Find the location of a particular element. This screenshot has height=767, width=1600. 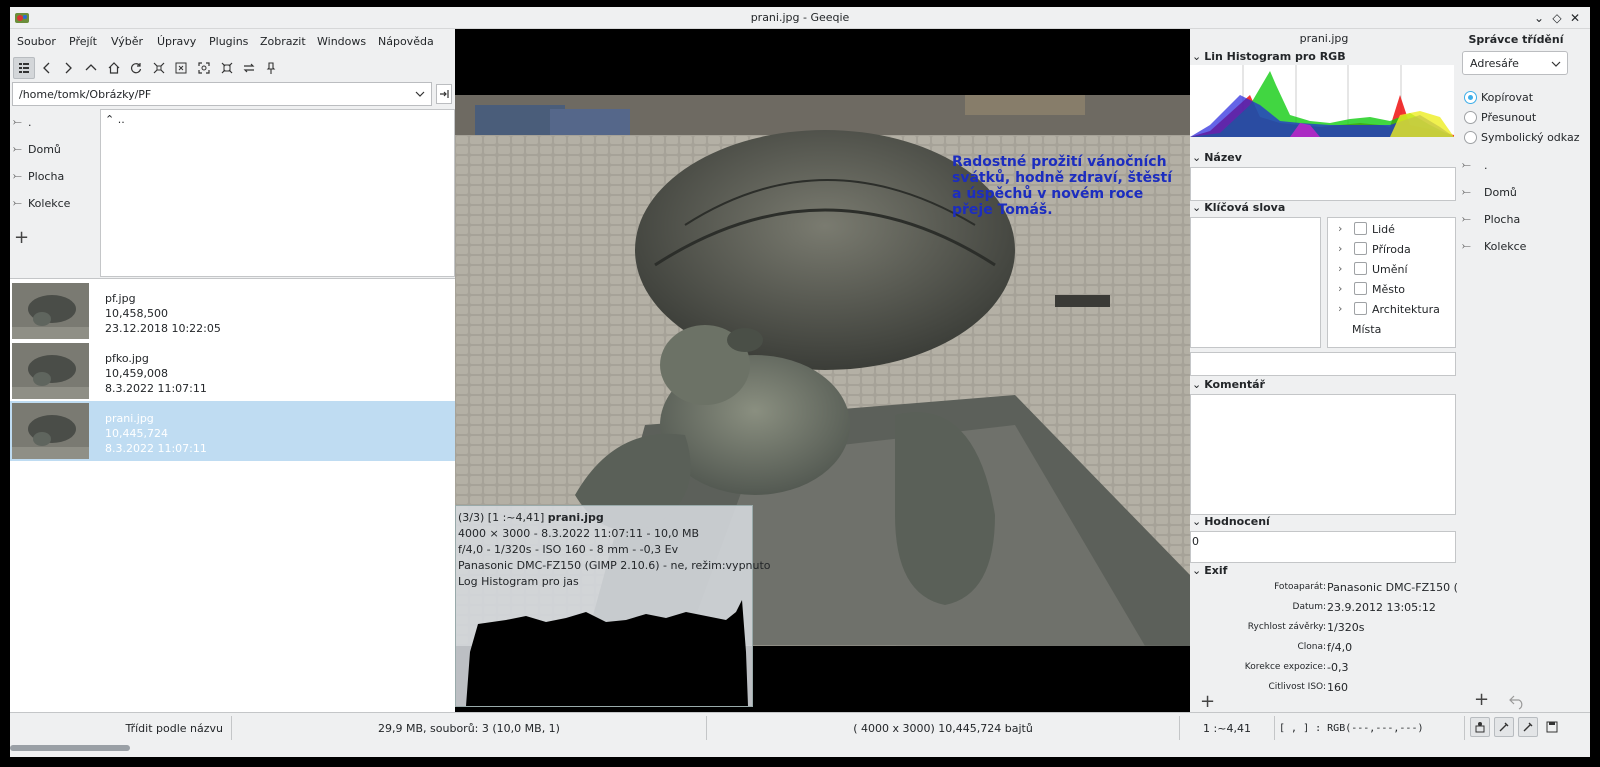

go-to-path-button is located at coordinates (444, 94).